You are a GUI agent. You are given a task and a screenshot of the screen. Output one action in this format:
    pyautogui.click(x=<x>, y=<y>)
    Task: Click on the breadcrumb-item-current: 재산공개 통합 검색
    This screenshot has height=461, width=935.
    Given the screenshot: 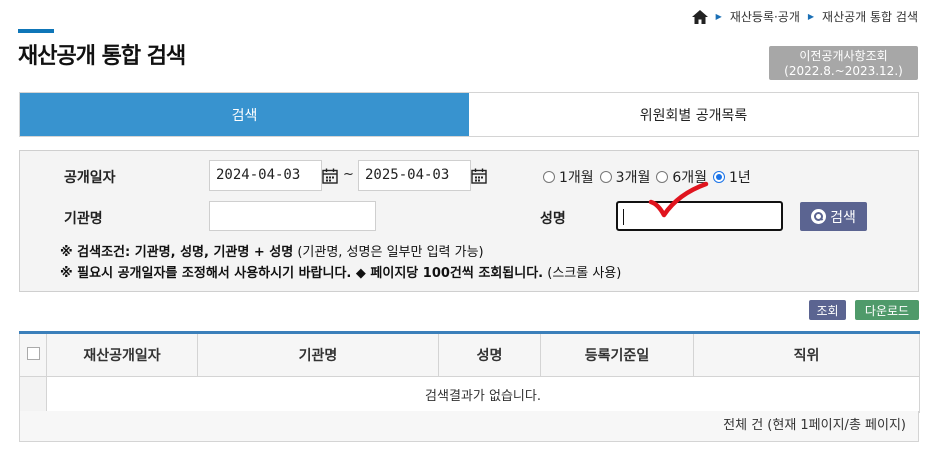 What is the action you would take?
    pyautogui.click(x=870, y=17)
    